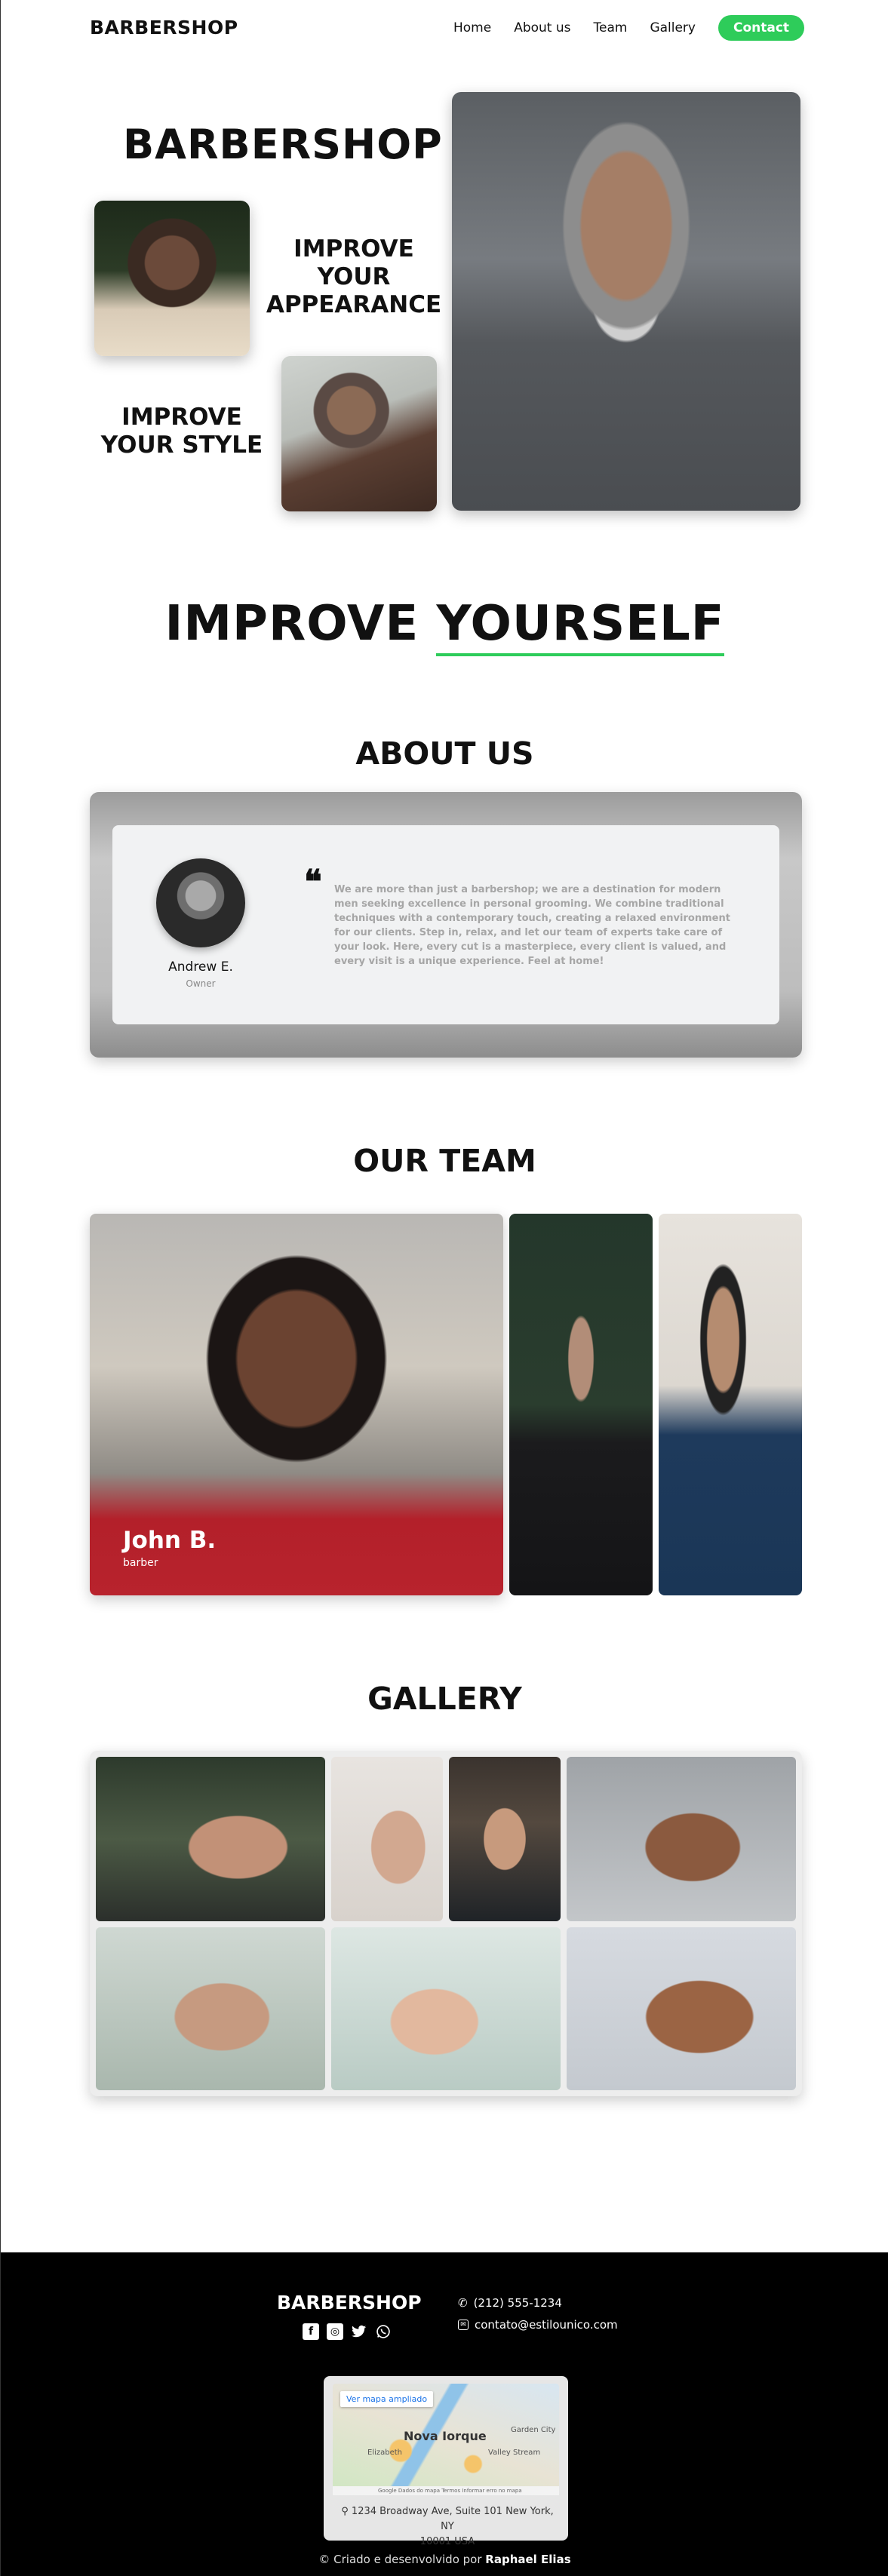 This screenshot has width=888, height=2576. I want to click on gallery-title: GALLERY, so click(444, 1699).